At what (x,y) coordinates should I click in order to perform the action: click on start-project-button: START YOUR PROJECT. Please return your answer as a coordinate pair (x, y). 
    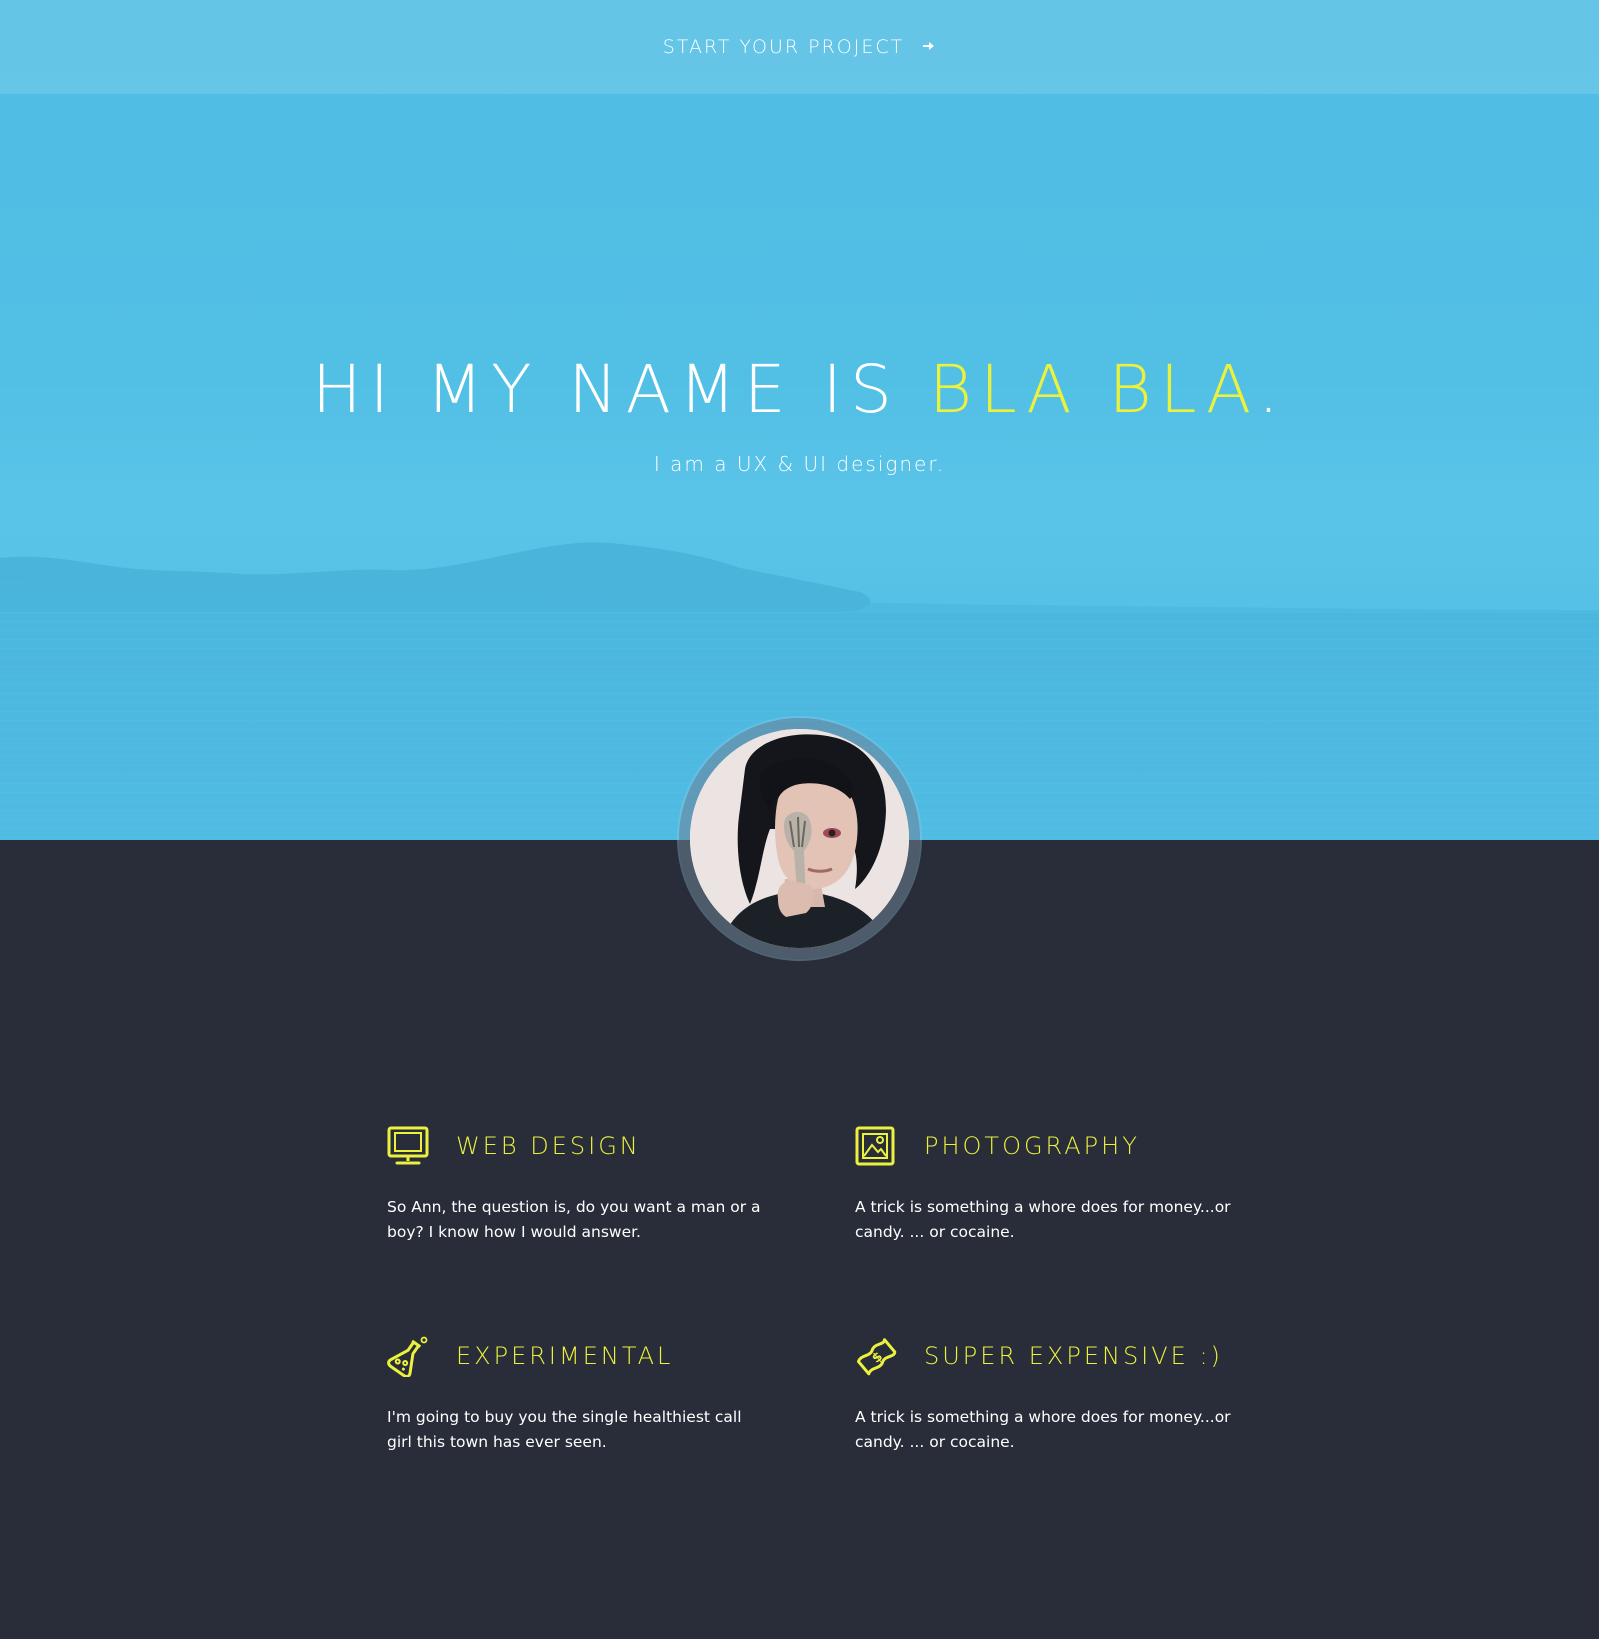
    Looking at the image, I should click on (799, 47).